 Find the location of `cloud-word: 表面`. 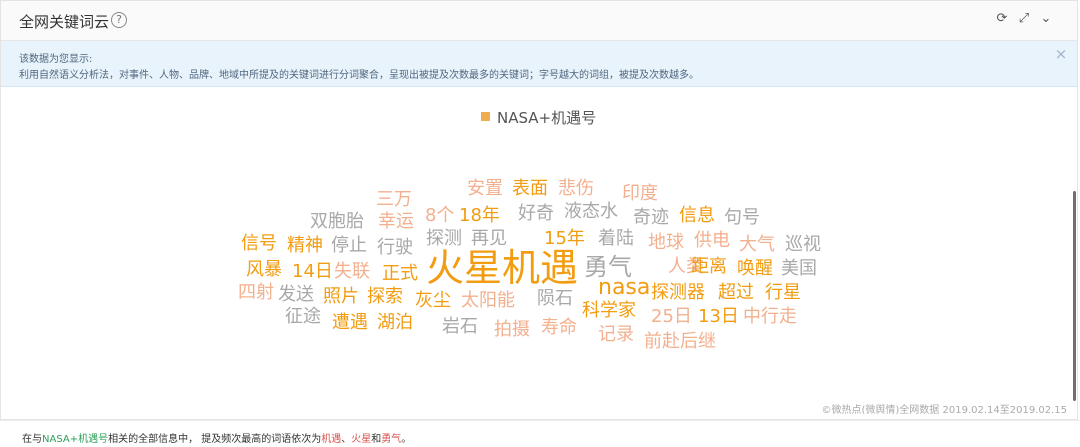

cloud-word: 表面 is located at coordinates (530, 189).